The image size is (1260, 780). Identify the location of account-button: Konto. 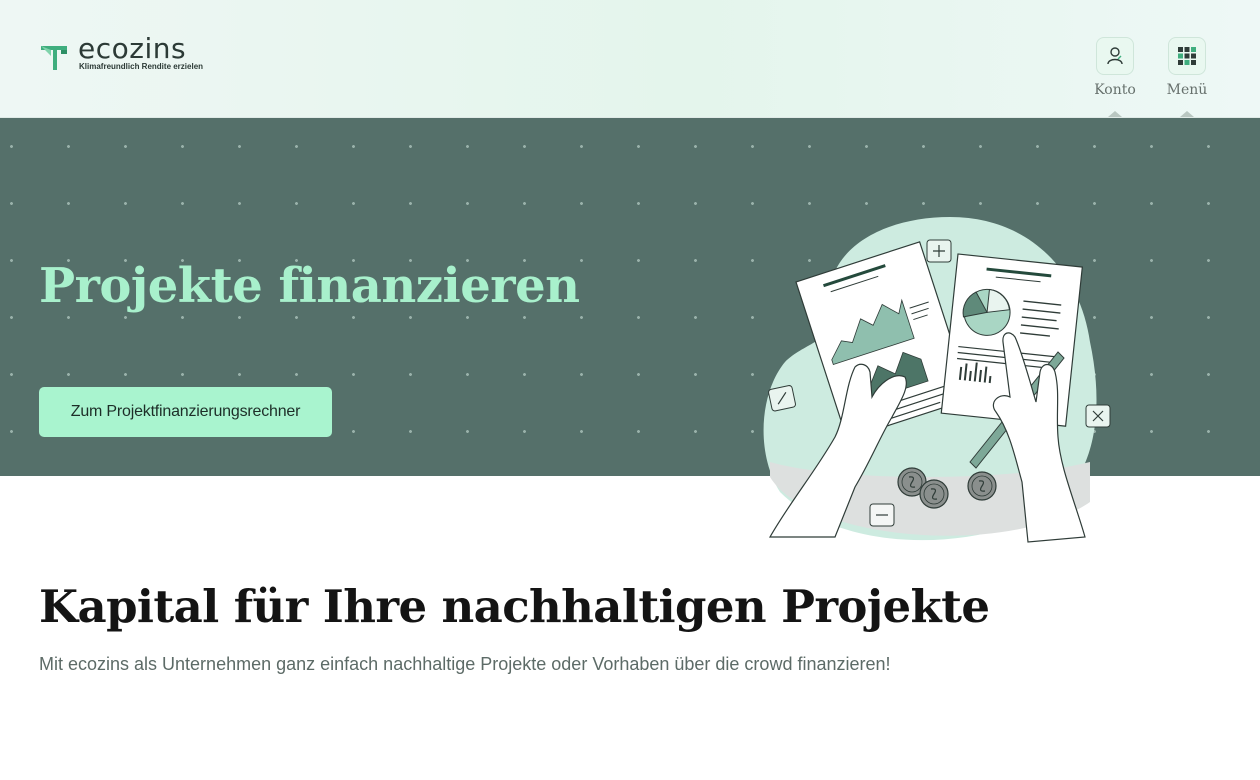
(1115, 77).